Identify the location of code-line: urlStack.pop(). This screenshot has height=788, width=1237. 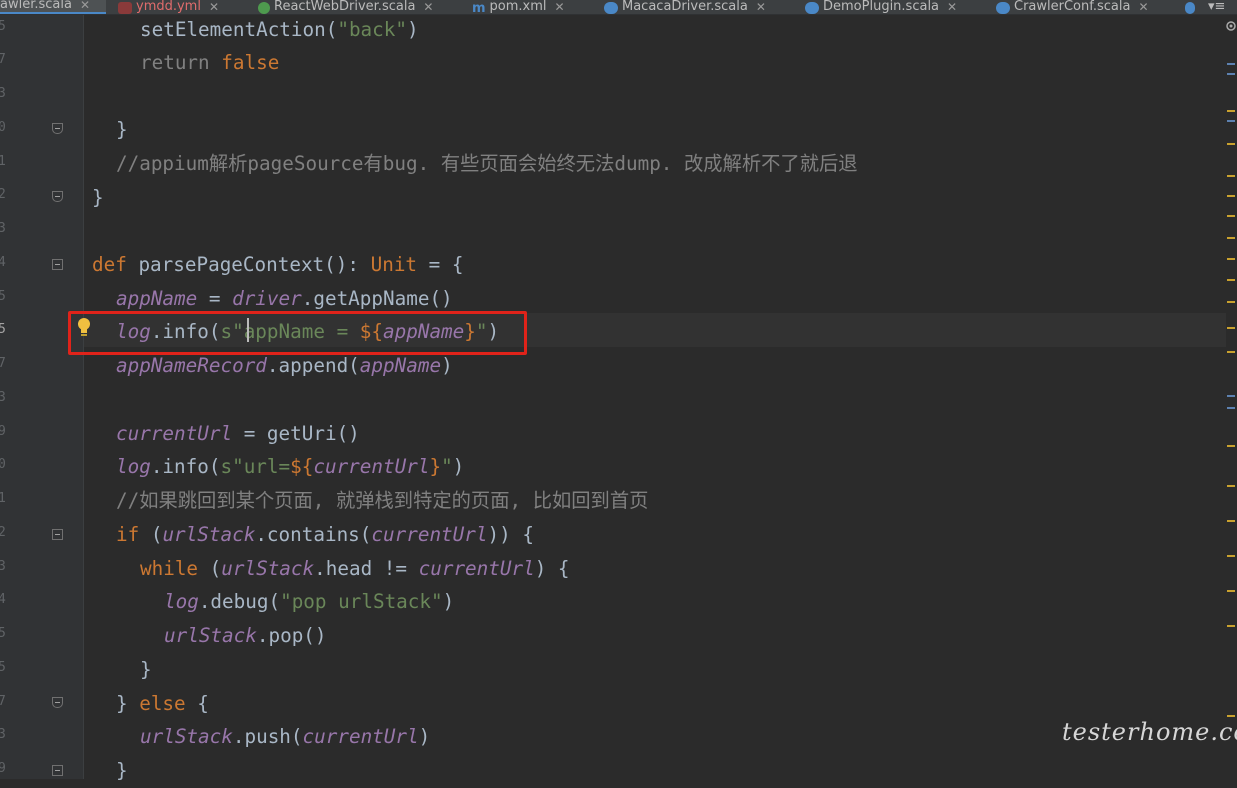
(245, 635).